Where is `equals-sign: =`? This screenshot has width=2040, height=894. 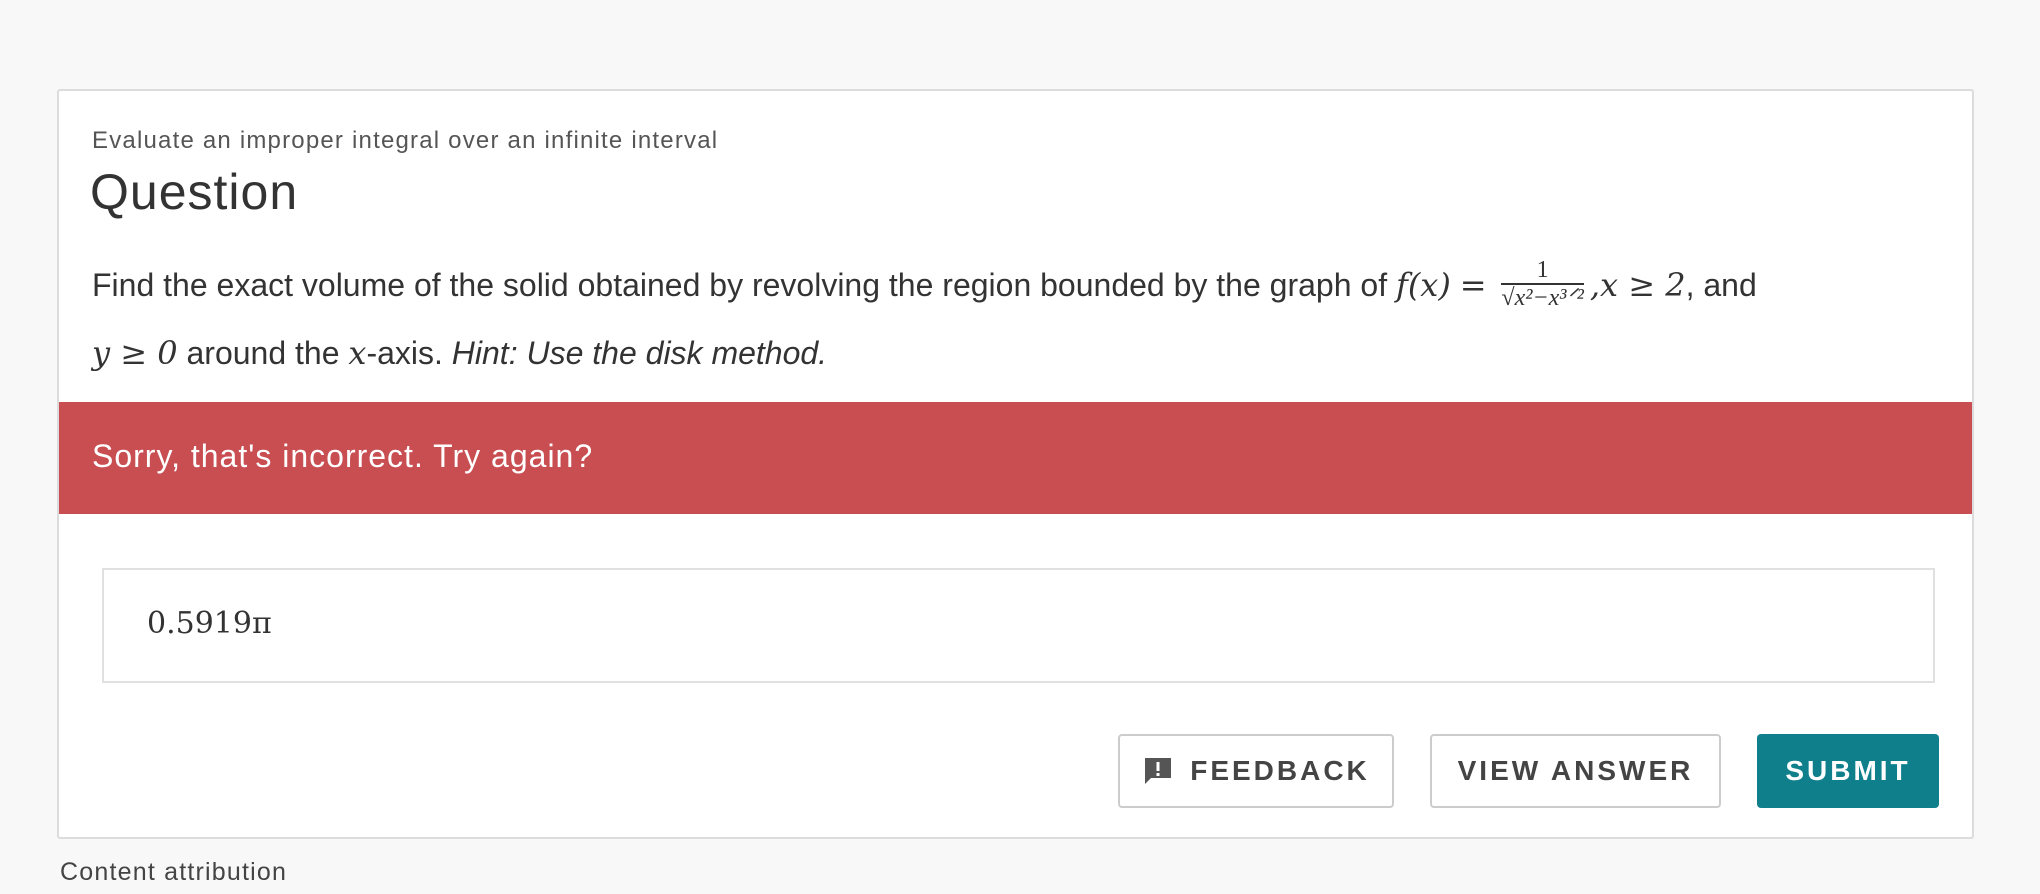 equals-sign: = is located at coordinates (1473, 285).